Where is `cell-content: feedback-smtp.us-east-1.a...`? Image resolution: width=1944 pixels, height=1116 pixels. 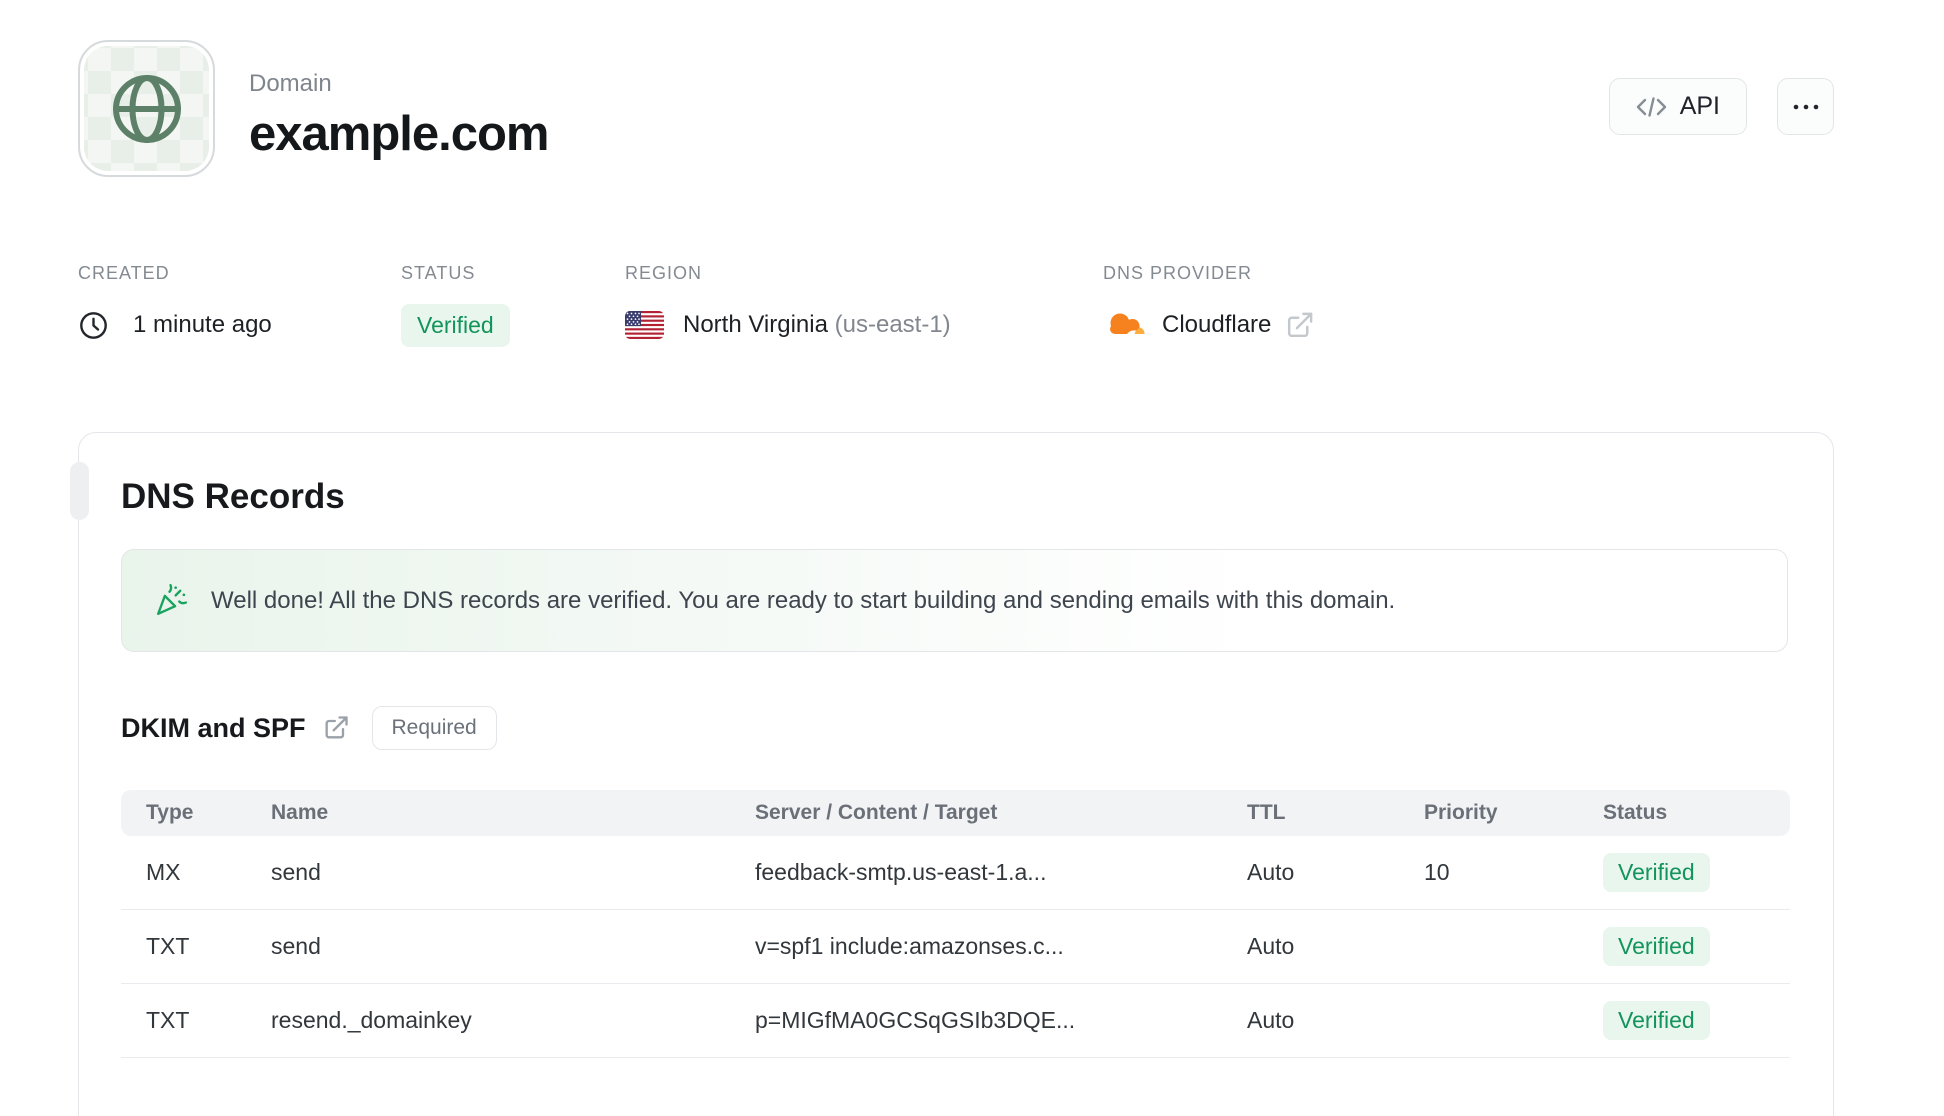 cell-content: feedback-smtp.us-east-1.a... is located at coordinates (901, 872).